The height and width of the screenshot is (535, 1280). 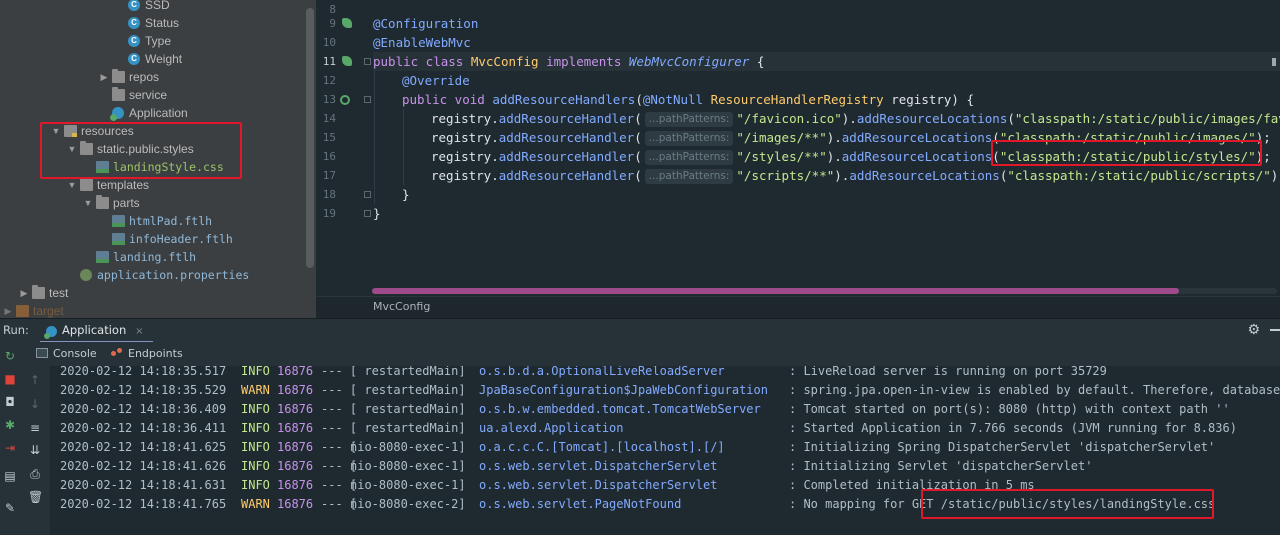 I want to click on log-ts: 2020-02-12 14:18:41.631, so click(x=143, y=485).